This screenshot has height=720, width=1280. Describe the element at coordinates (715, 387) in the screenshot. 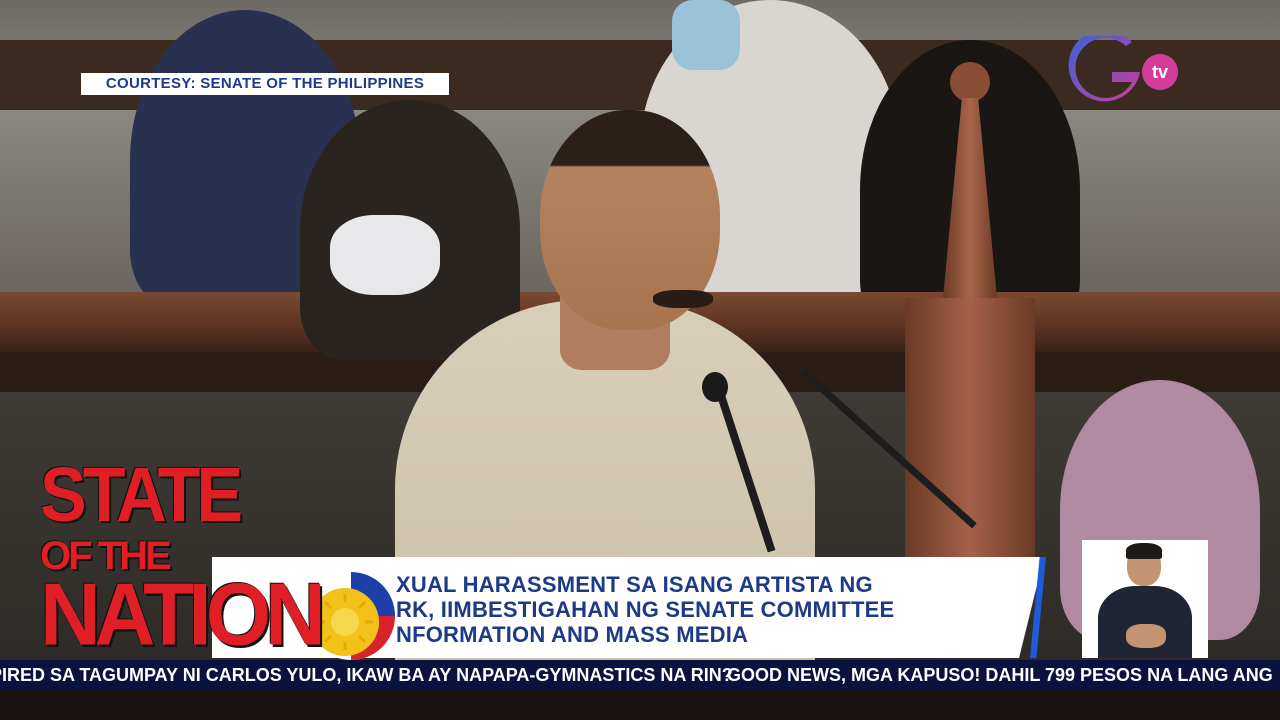

I see `microphone-icon` at that location.